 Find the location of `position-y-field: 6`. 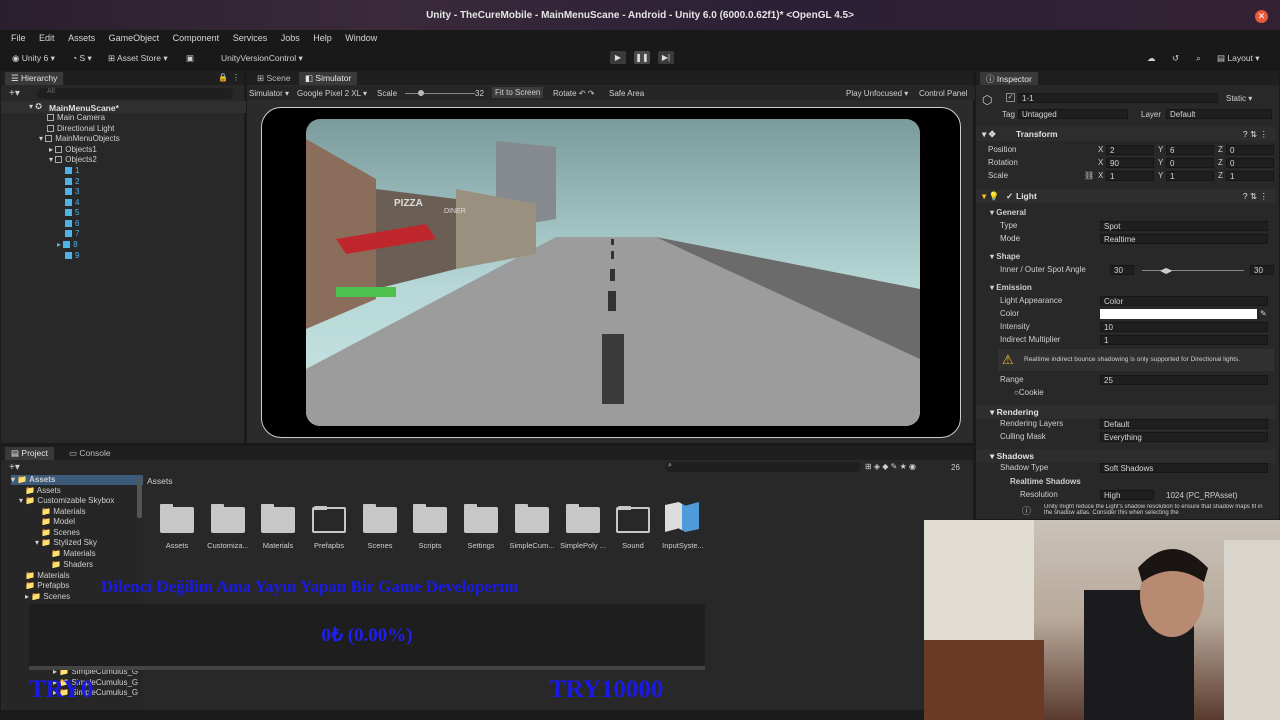

position-y-field: 6 is located at coordinates (1190, 150).